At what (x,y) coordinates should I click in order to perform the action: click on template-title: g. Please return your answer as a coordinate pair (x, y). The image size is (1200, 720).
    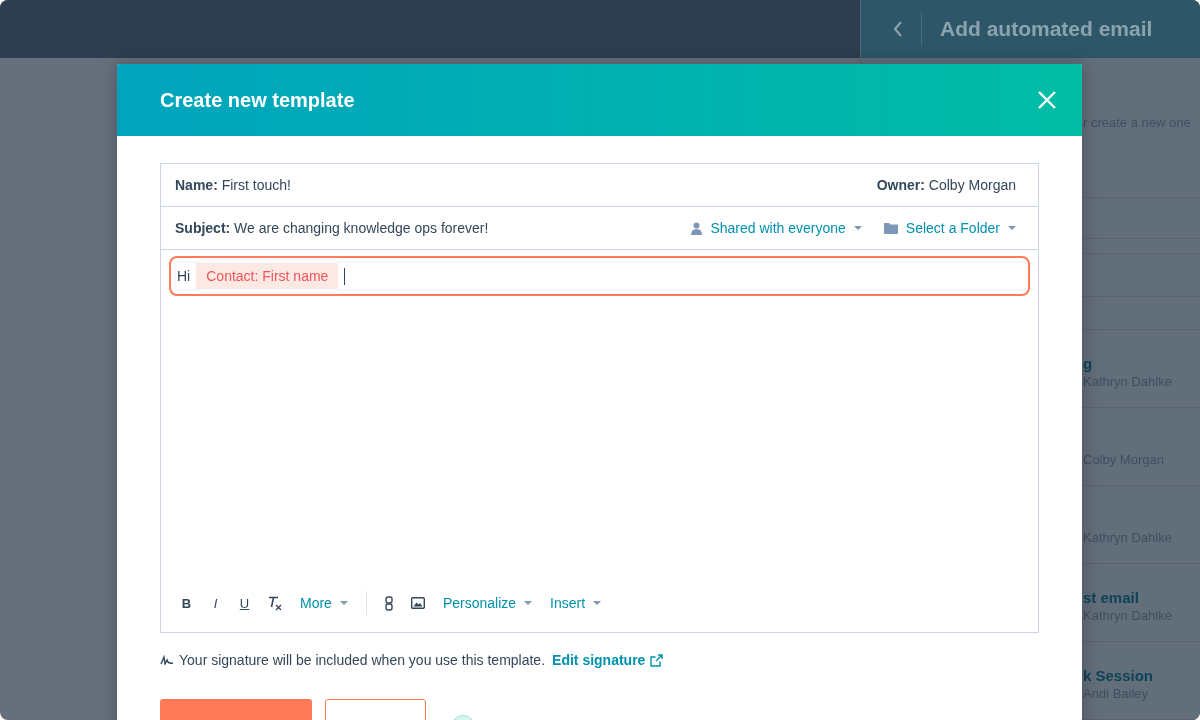
    Looking at the image, I should click on (1141, 363).